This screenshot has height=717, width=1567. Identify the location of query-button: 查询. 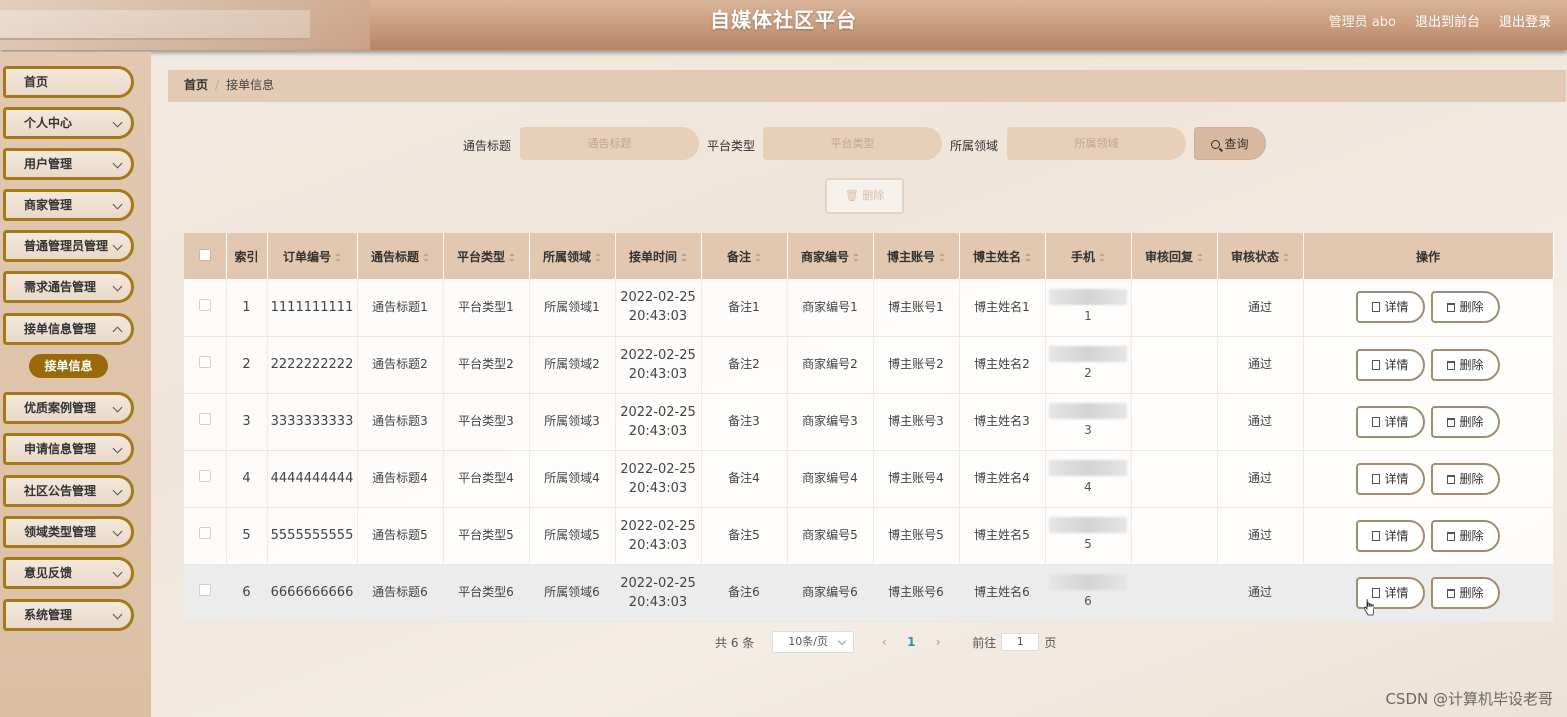
(1230, 143).